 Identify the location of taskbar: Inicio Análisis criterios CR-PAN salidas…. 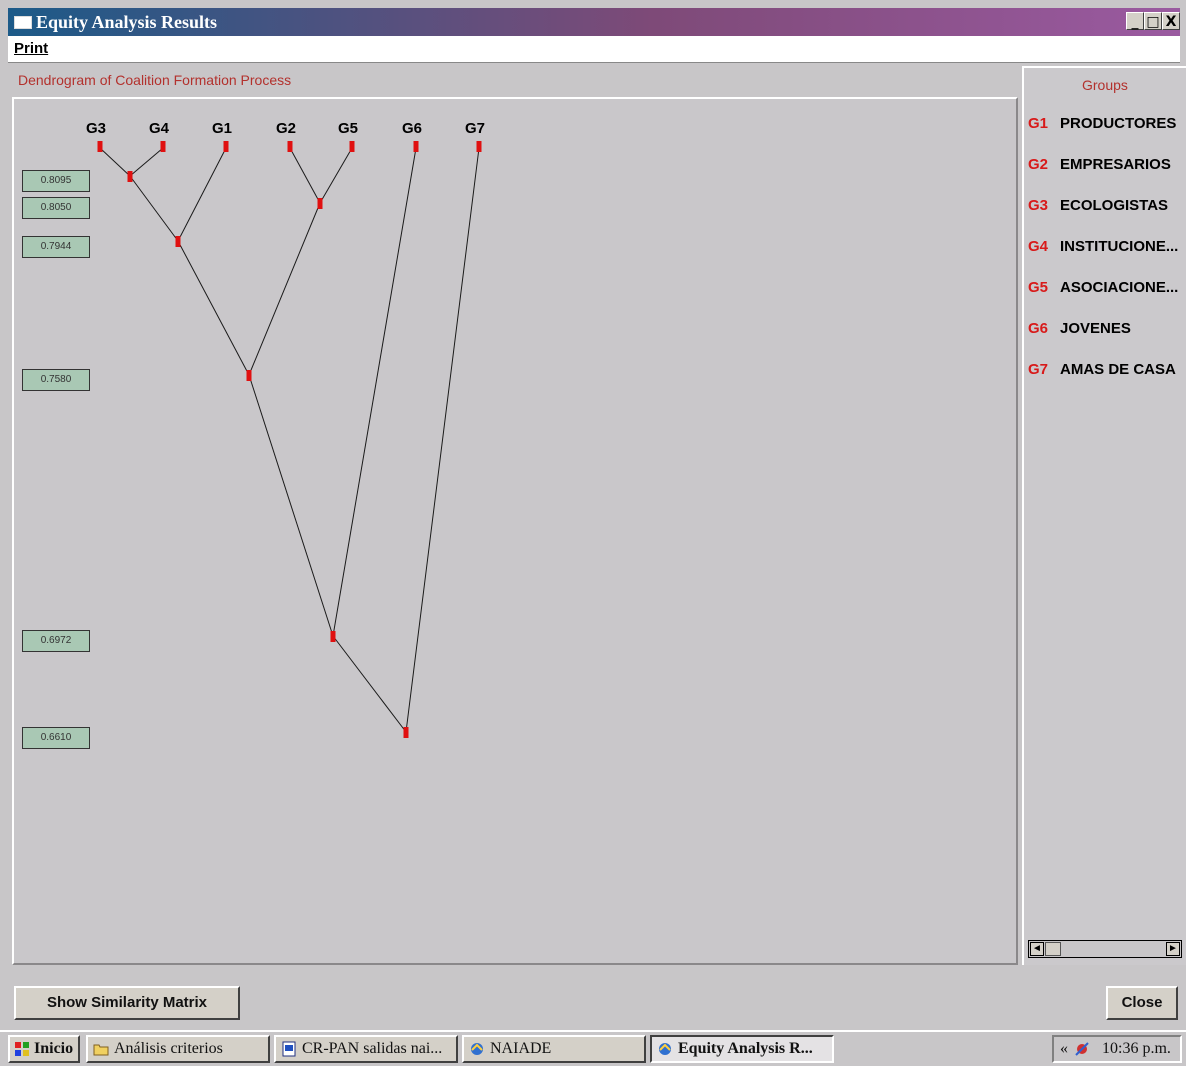
(593, 1048).